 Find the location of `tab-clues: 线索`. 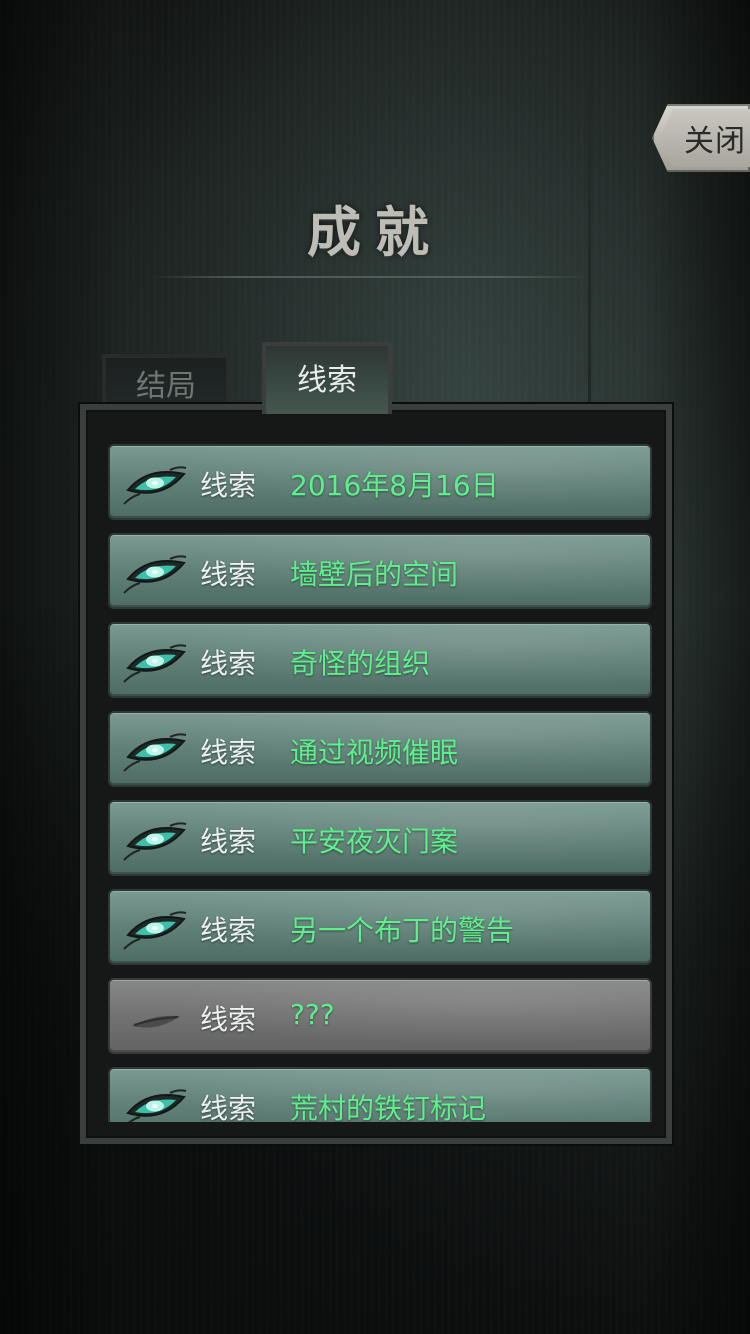

tab-clues: 线索 is located at coordinates (327, 378).